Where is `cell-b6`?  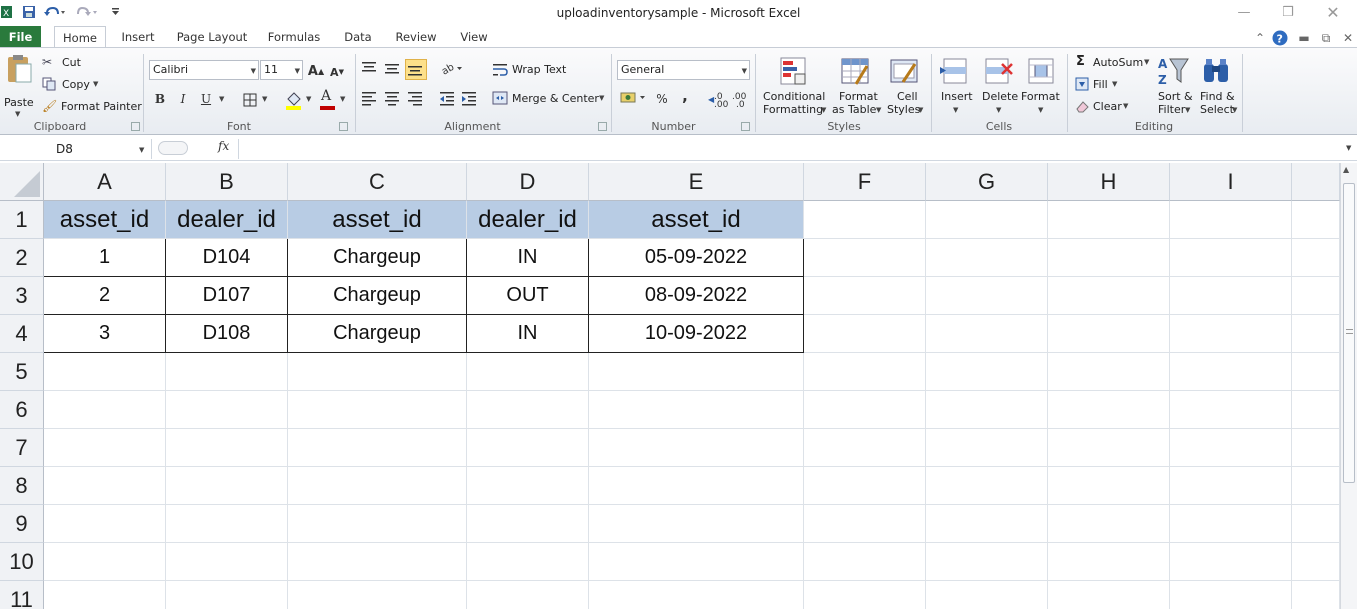
cell-b6 is located at coordinates (227, 410).